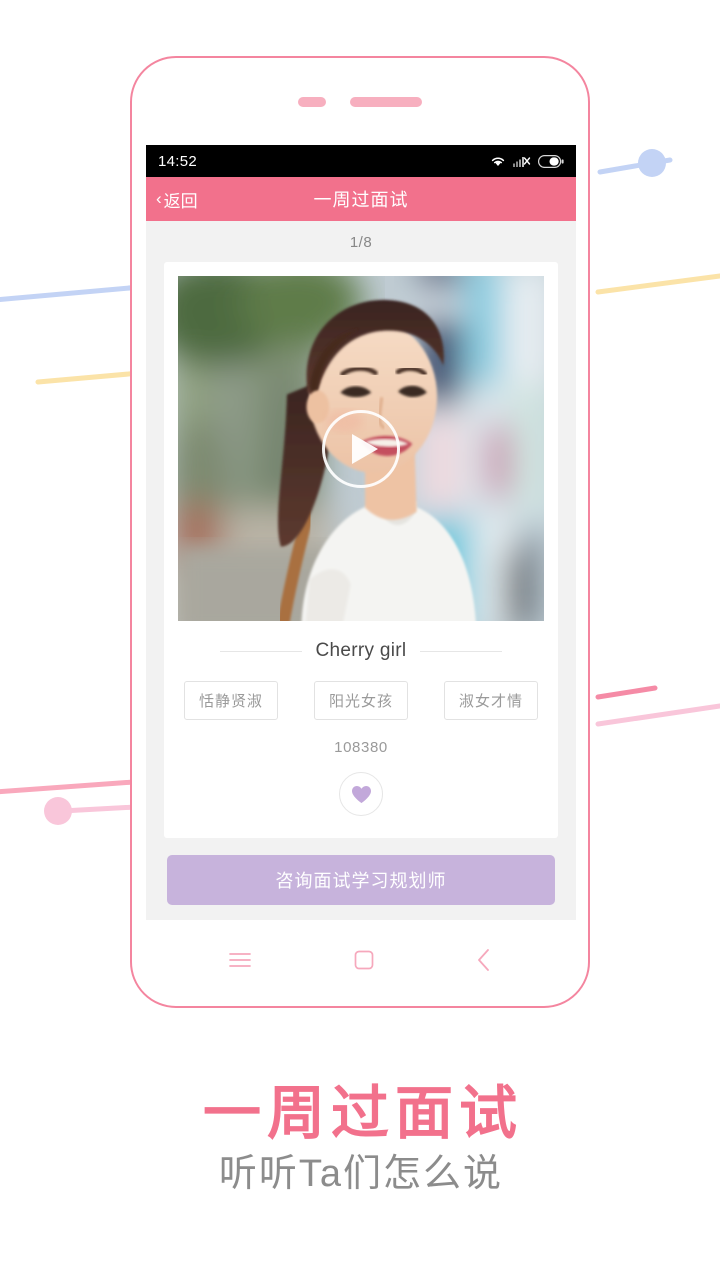 The width and height of the screenshot is (720, 1280). What do you see at coordinates (386, 102) in the screenshot?
I see `speaker-slot-icon` at bounding box center [386, 102].